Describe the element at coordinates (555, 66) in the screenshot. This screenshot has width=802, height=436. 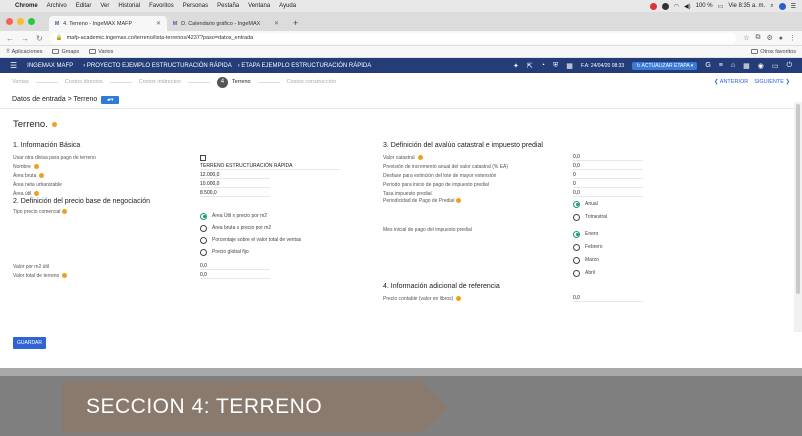
I see `shield-icon: ⛨` at that location.